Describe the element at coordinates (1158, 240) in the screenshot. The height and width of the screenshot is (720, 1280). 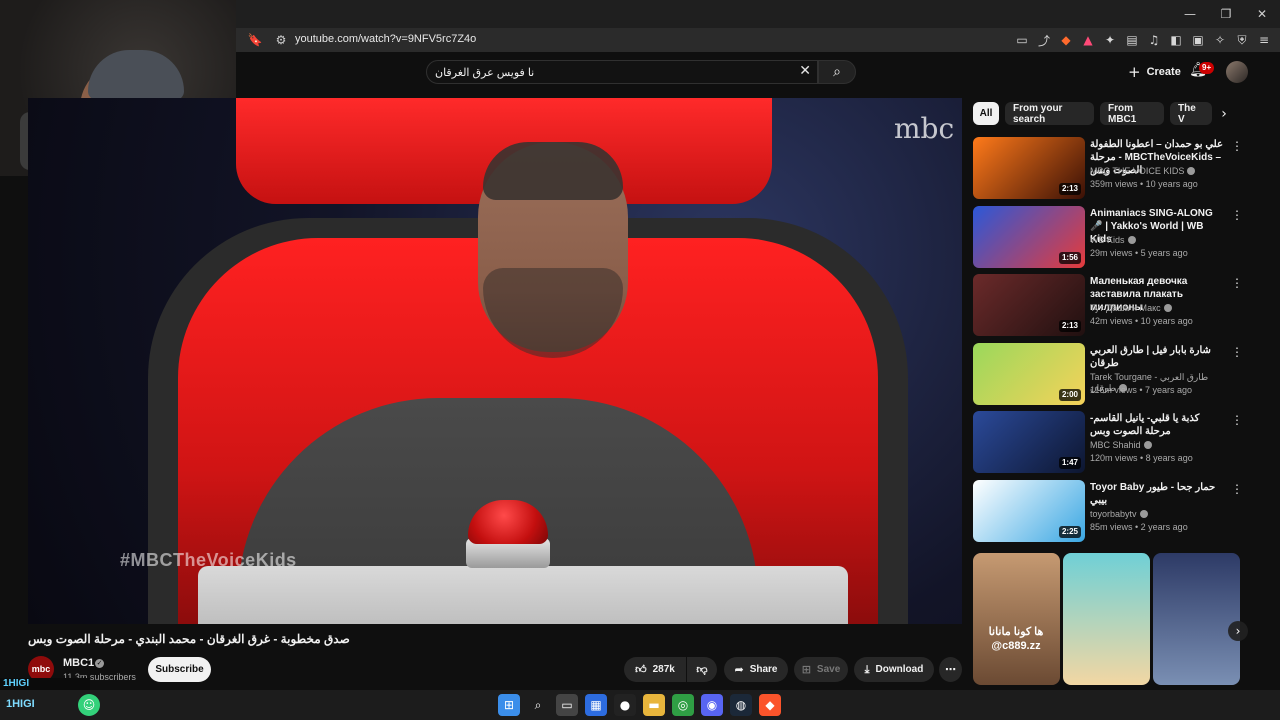
I see `recommendation-channel: WB Kids` at that location.